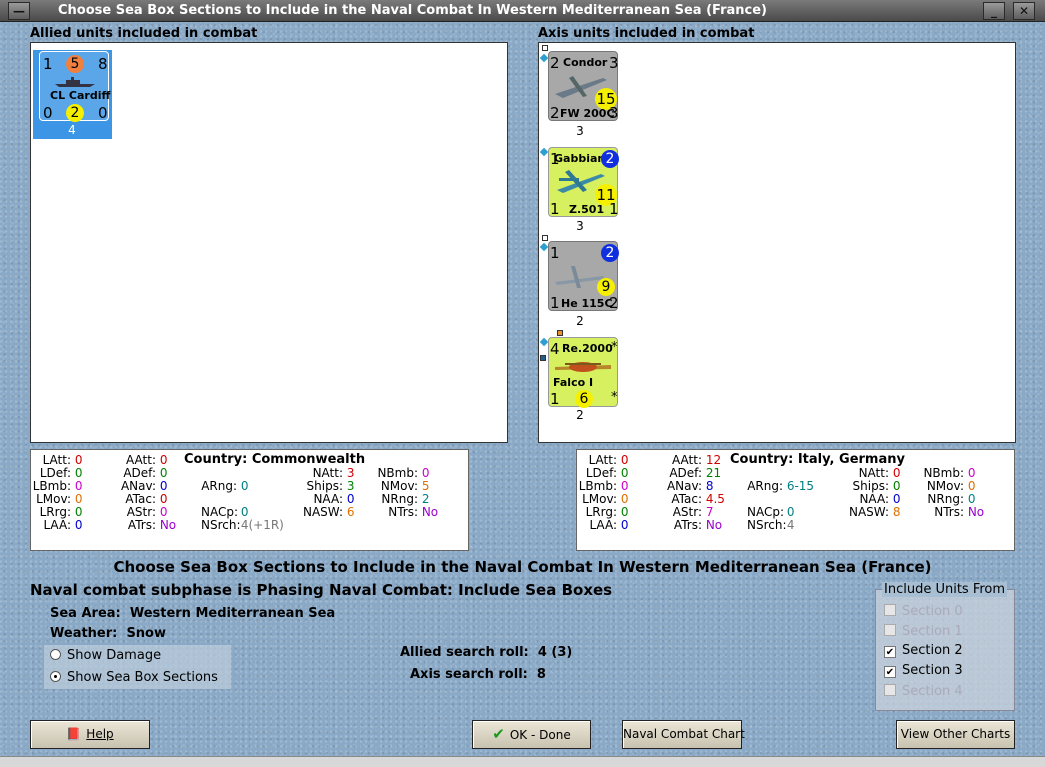 This screenshot has height=767, width=1045. I want to click on unit-counter-condor: 2 Condor 3 15 2 FW 200C 3, so click(583, 86).